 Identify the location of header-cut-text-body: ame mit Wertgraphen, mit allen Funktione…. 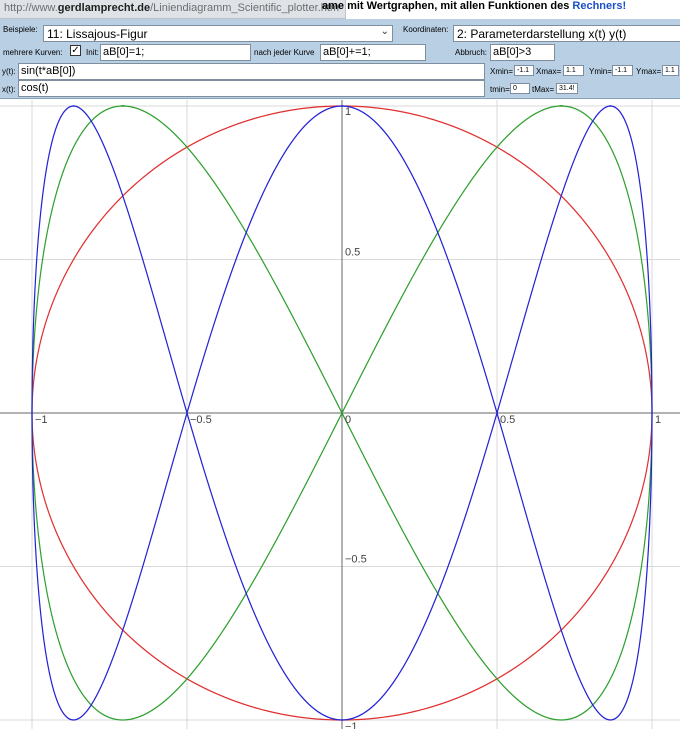
(447, 6).